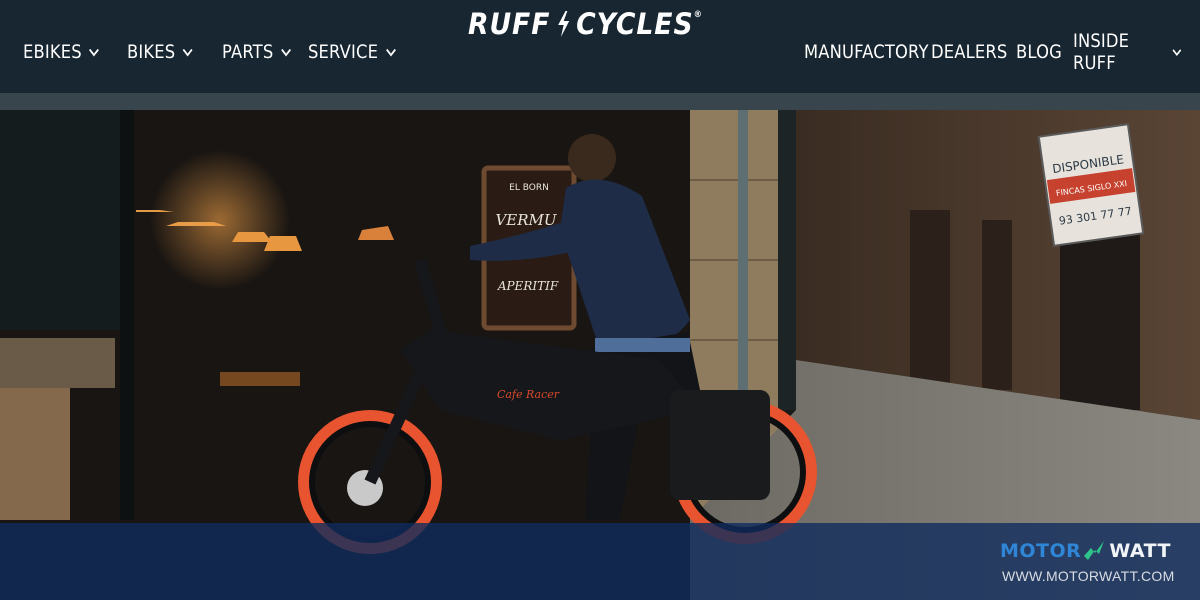  Describe the element at coordinates (60, 220) in the screenshot. I see `window-pane` at that location.